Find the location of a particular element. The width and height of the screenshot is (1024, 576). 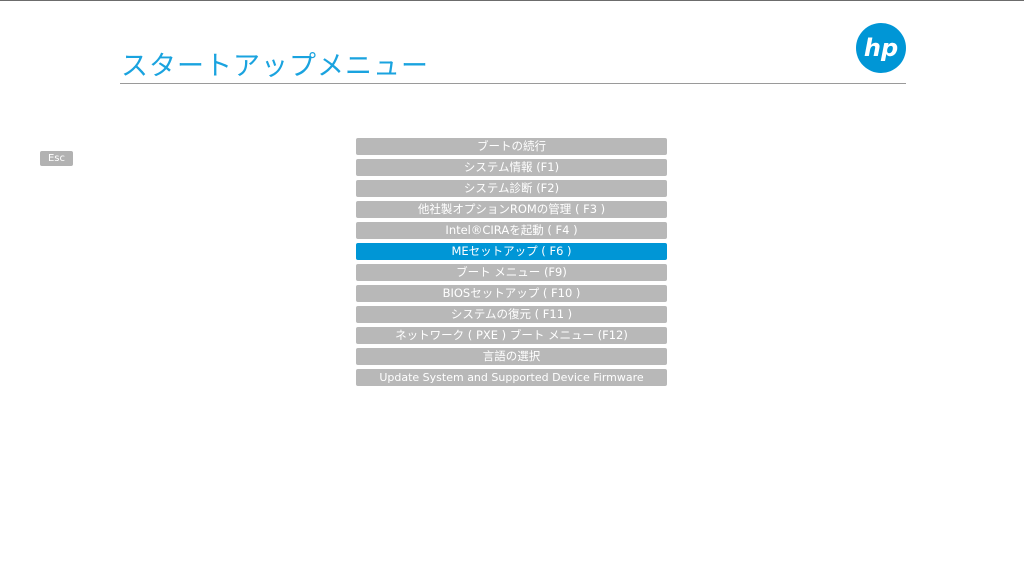

menu-item-intel-cira: Intel®CIRAを起動 ( F4 ) is located at coordinates (511, 230).